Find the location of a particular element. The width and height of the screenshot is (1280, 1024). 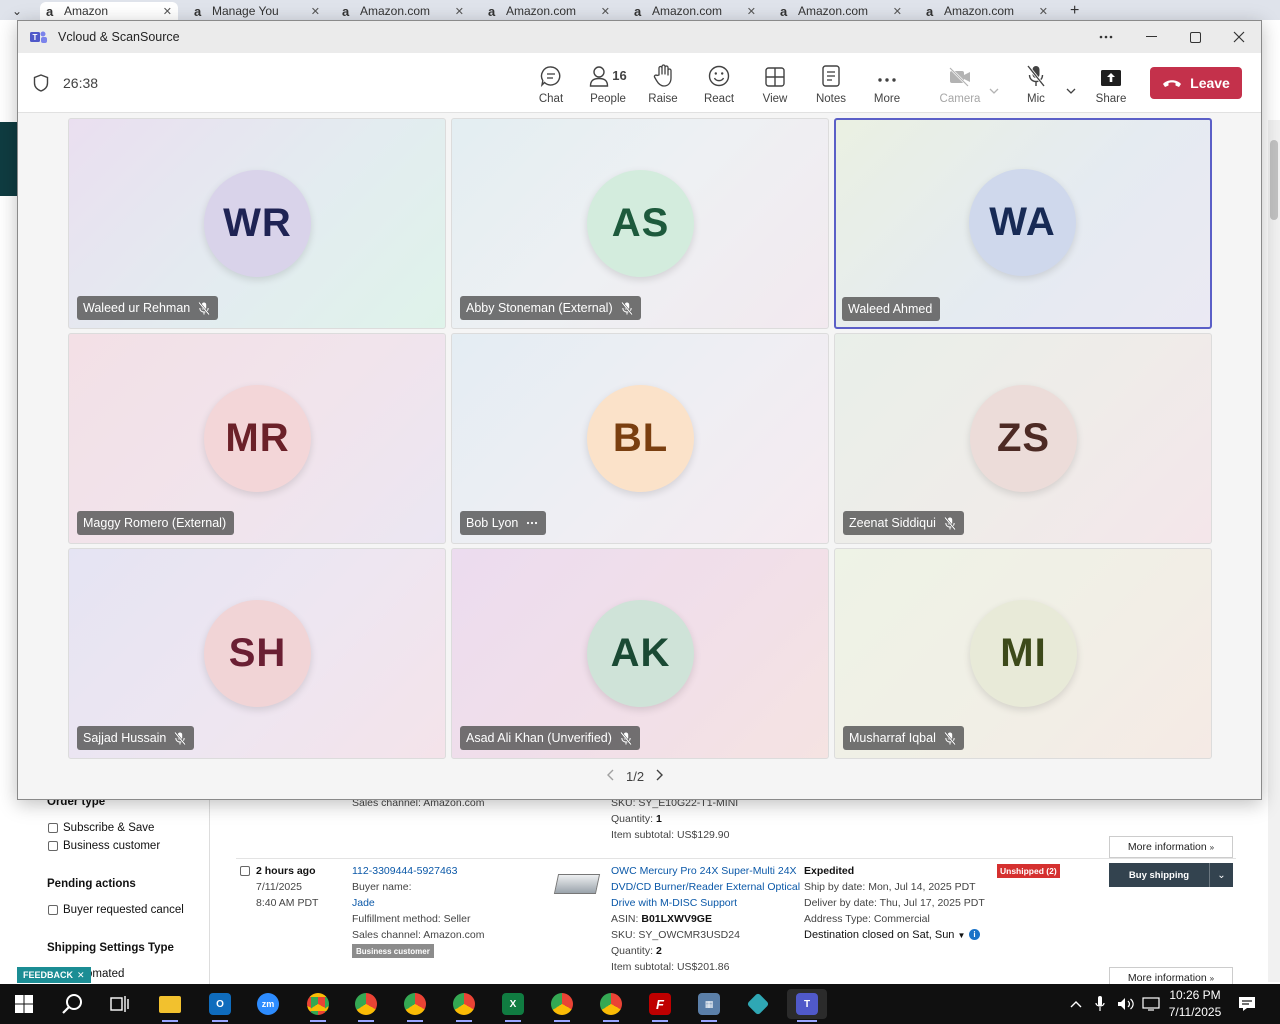

participant-tile: BL Bob Lyon is located at coordinates (640, 438).